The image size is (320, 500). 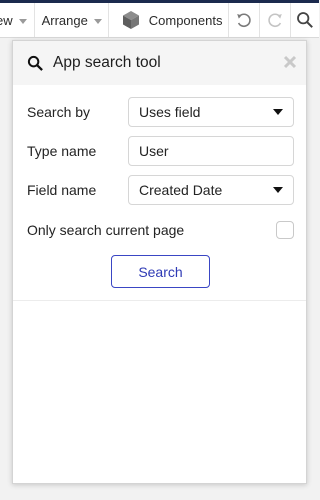 I want to click on redo-button, so click(x=275, y=20).